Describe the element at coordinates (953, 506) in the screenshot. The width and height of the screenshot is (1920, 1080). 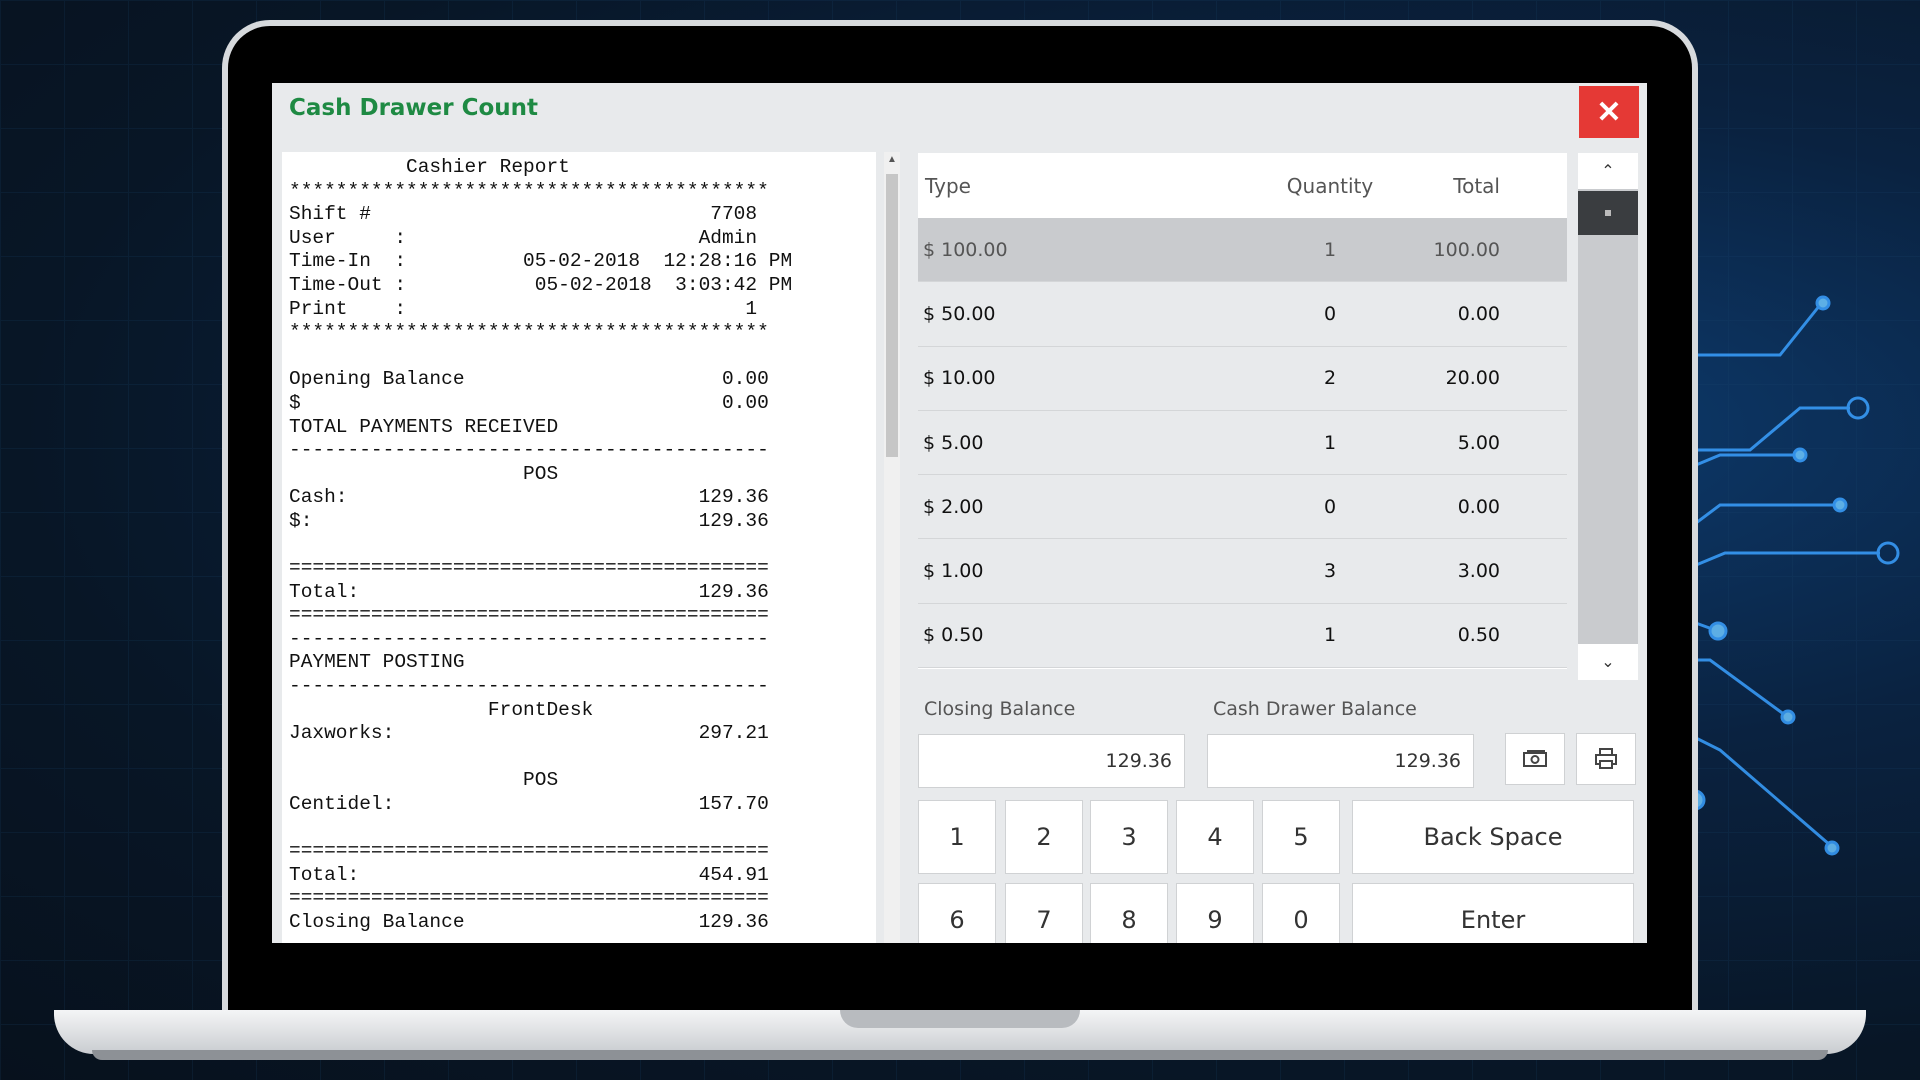
I see `row-type: $ 2.00` at that location.